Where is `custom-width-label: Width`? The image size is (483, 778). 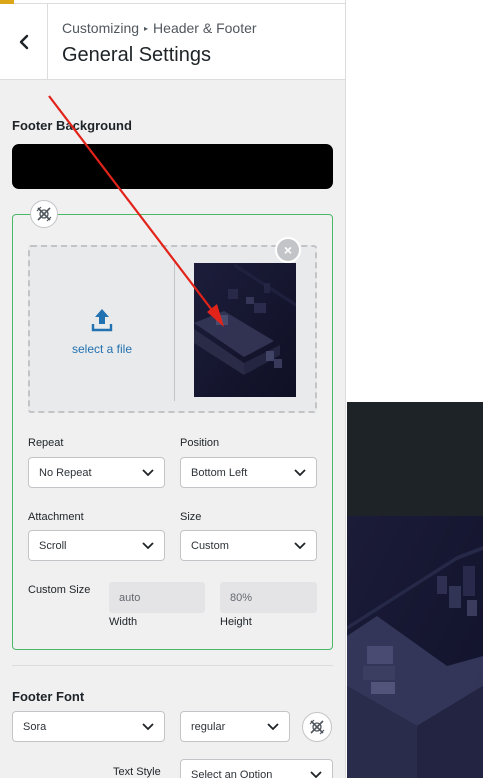
custom-width-label: Width is located at coordinates (123, 622).